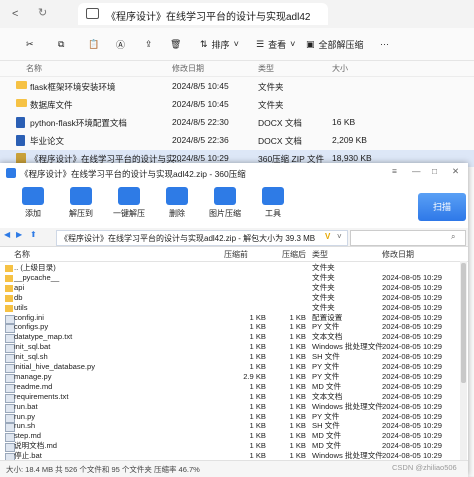 The width and height of the screenshot is (474, 477). I want to click on delete-zip-button: 删除, so click(177, 203).